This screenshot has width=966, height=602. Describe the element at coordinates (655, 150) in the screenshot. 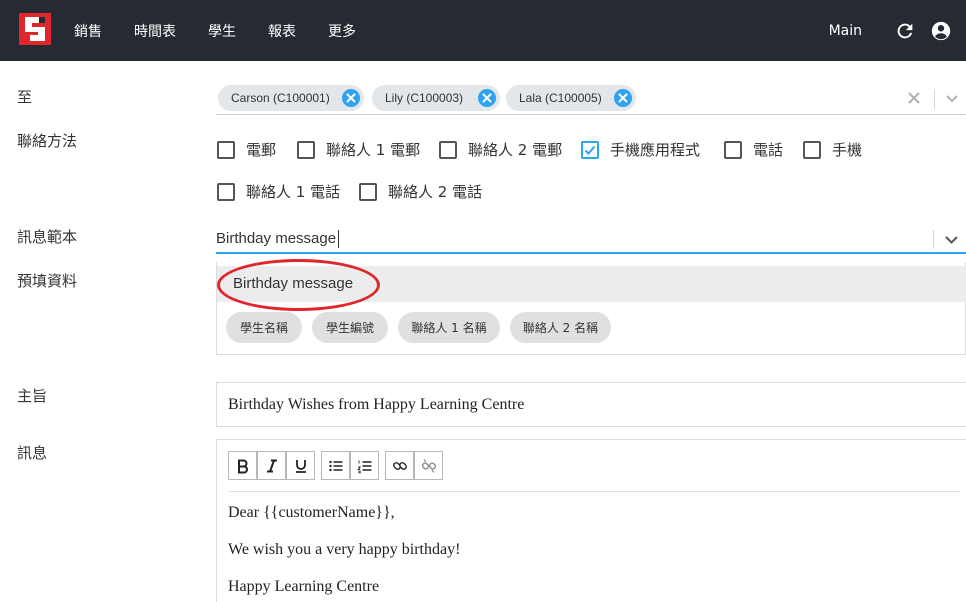

I see `checkbox-label: 手機應用程式` at that location.